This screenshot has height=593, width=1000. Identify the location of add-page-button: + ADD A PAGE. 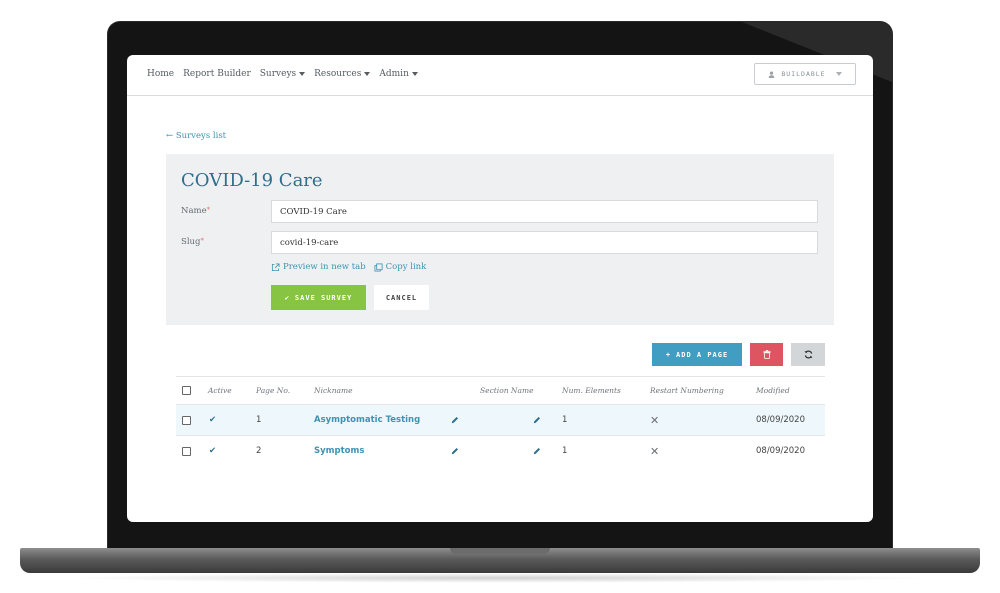
(697, 354).